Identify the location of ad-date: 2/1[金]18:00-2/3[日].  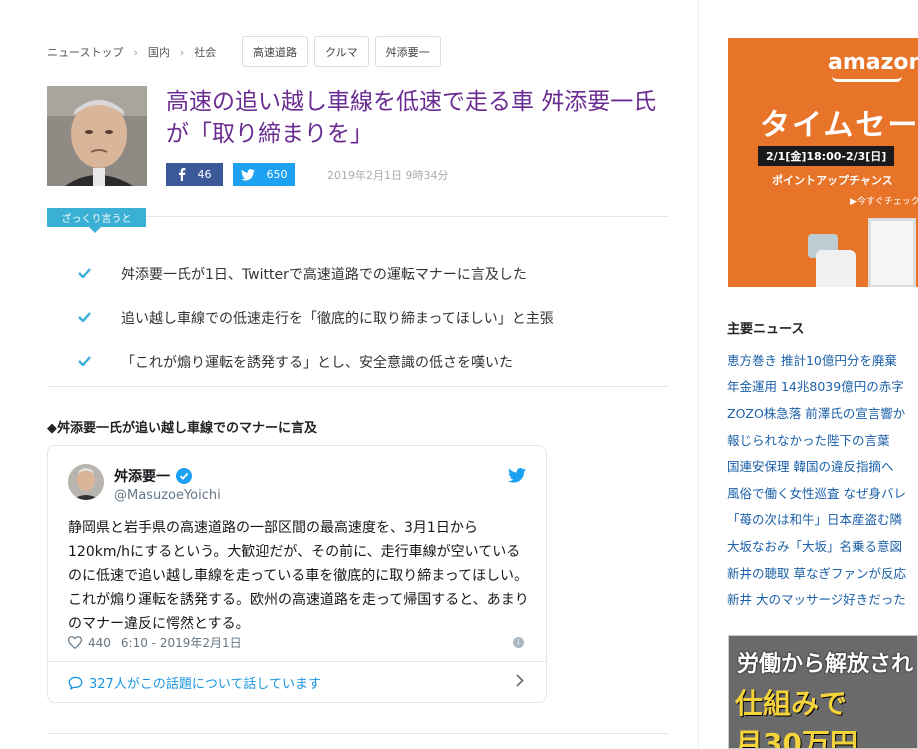
(826, 156).